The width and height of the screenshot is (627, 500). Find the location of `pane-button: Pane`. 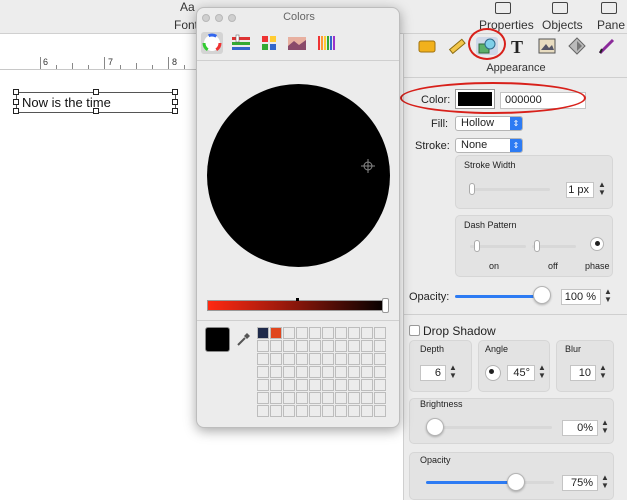

pane-button: Pane is located at coordinates (611, 25).